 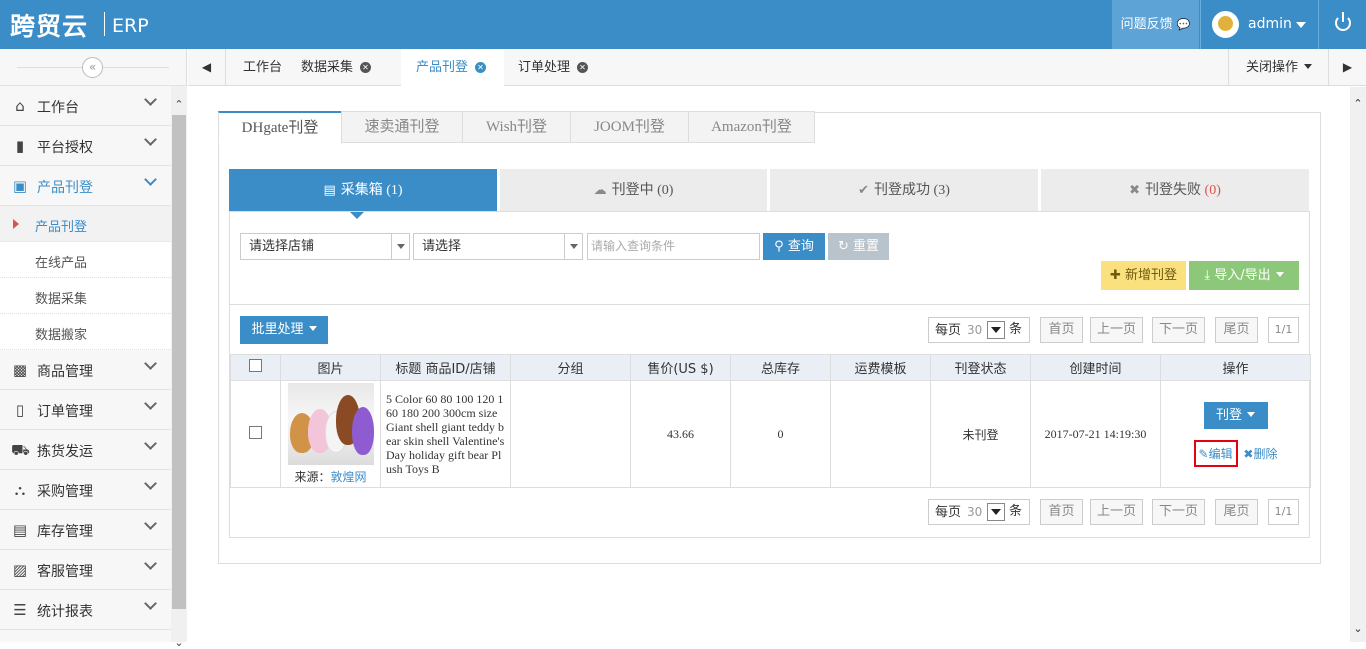 What do you see at coordinates (1183, 24) in the screenshot?
I see `chat-icon: 💬` at bounding box center [1183, 24].